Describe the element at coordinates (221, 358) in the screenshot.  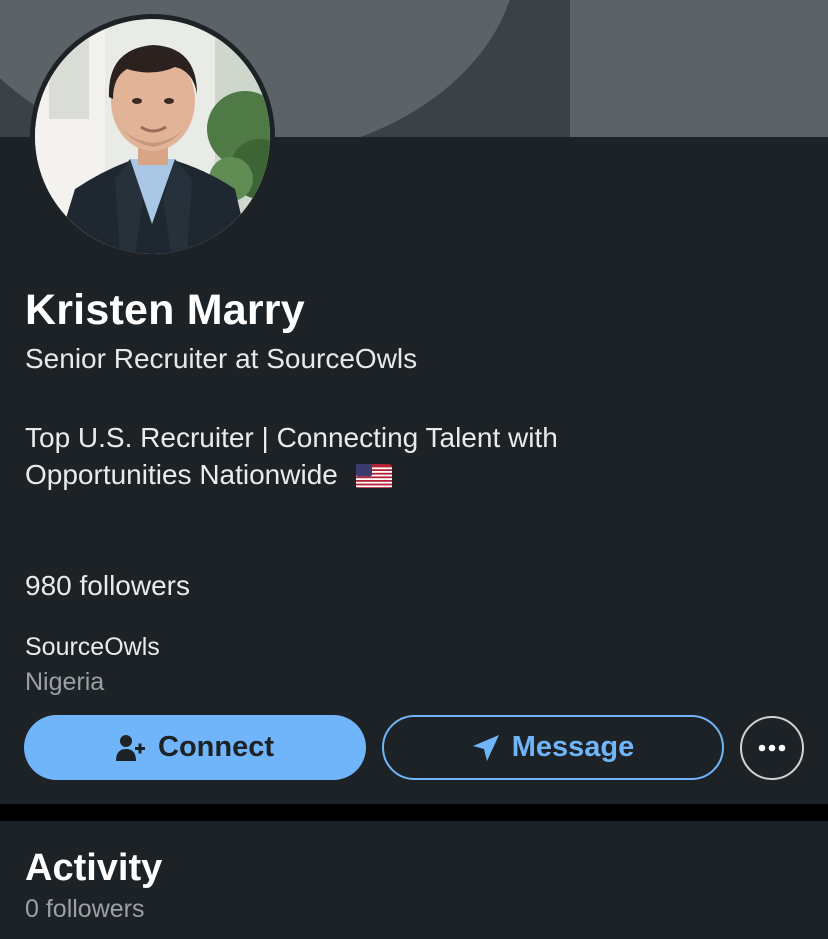
I see `profile-headline: Senior Recruiter at SourceOwls` at that location.